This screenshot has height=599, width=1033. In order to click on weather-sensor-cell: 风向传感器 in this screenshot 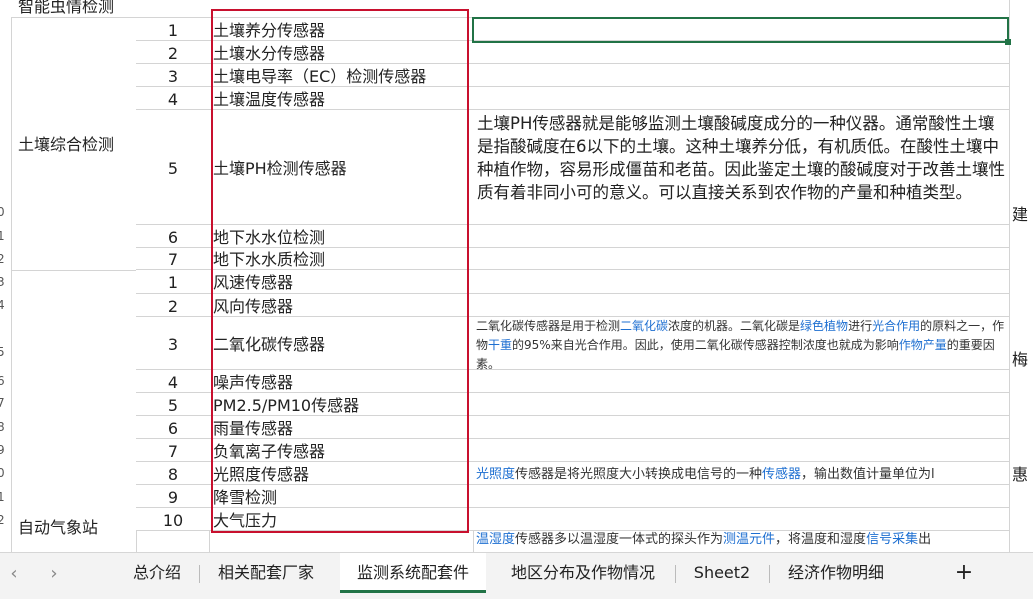, I will do `click(341, 305)`.